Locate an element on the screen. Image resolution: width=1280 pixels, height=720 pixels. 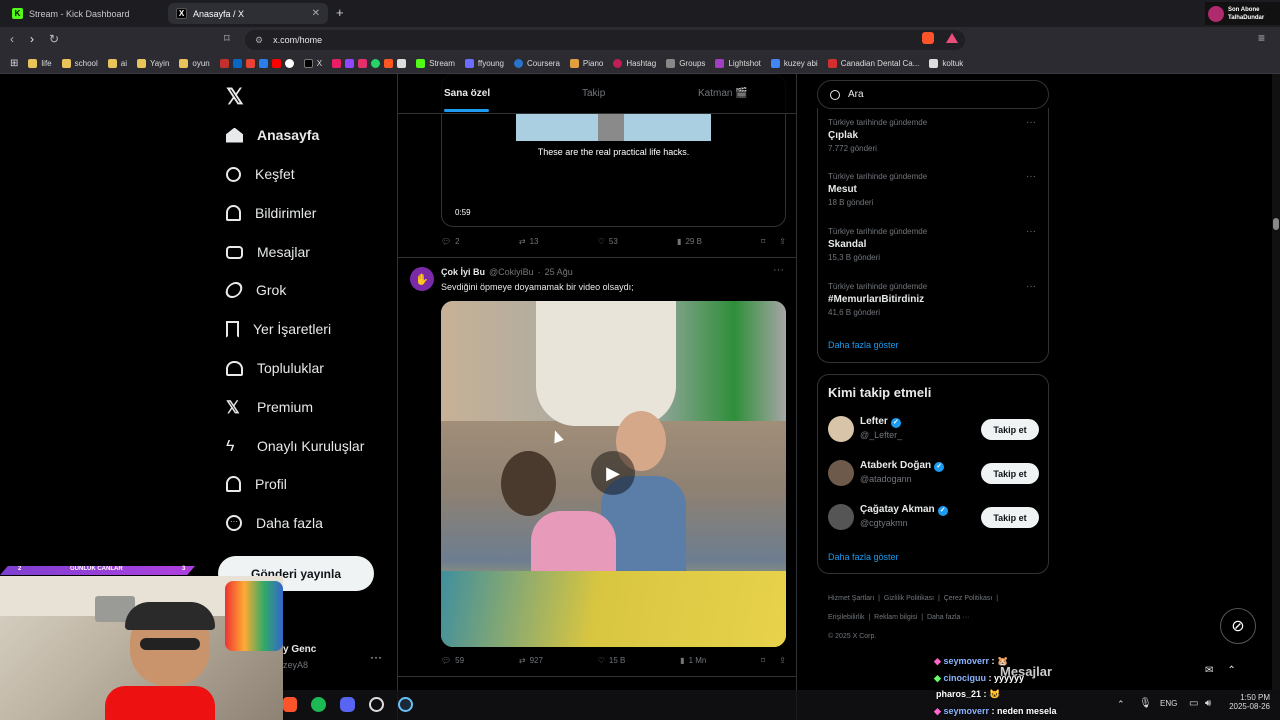
language-indicator: ENG is located at coordinates (1168, 703).